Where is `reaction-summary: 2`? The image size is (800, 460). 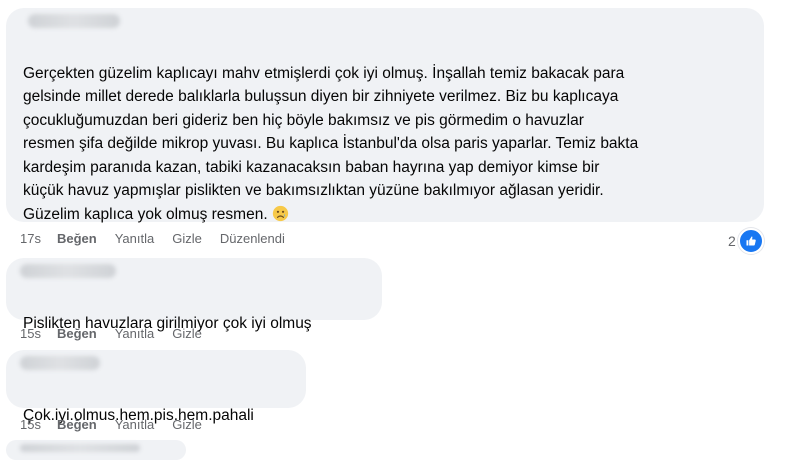
reaction-summary: 2 is located at coordinates (746, 241).